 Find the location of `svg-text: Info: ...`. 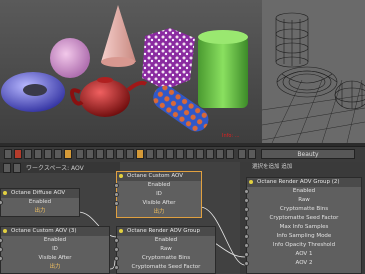

svg-text: Info: ... is located at coordinates (231, 136).